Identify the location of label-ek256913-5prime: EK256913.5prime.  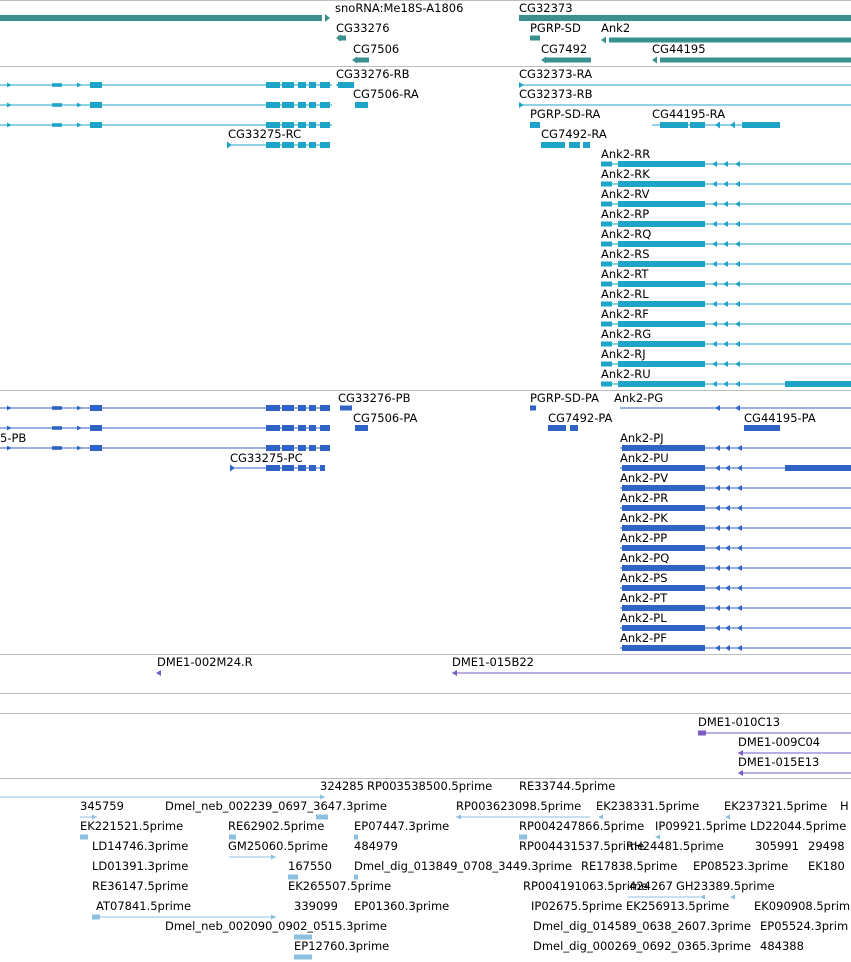
(677, 906).